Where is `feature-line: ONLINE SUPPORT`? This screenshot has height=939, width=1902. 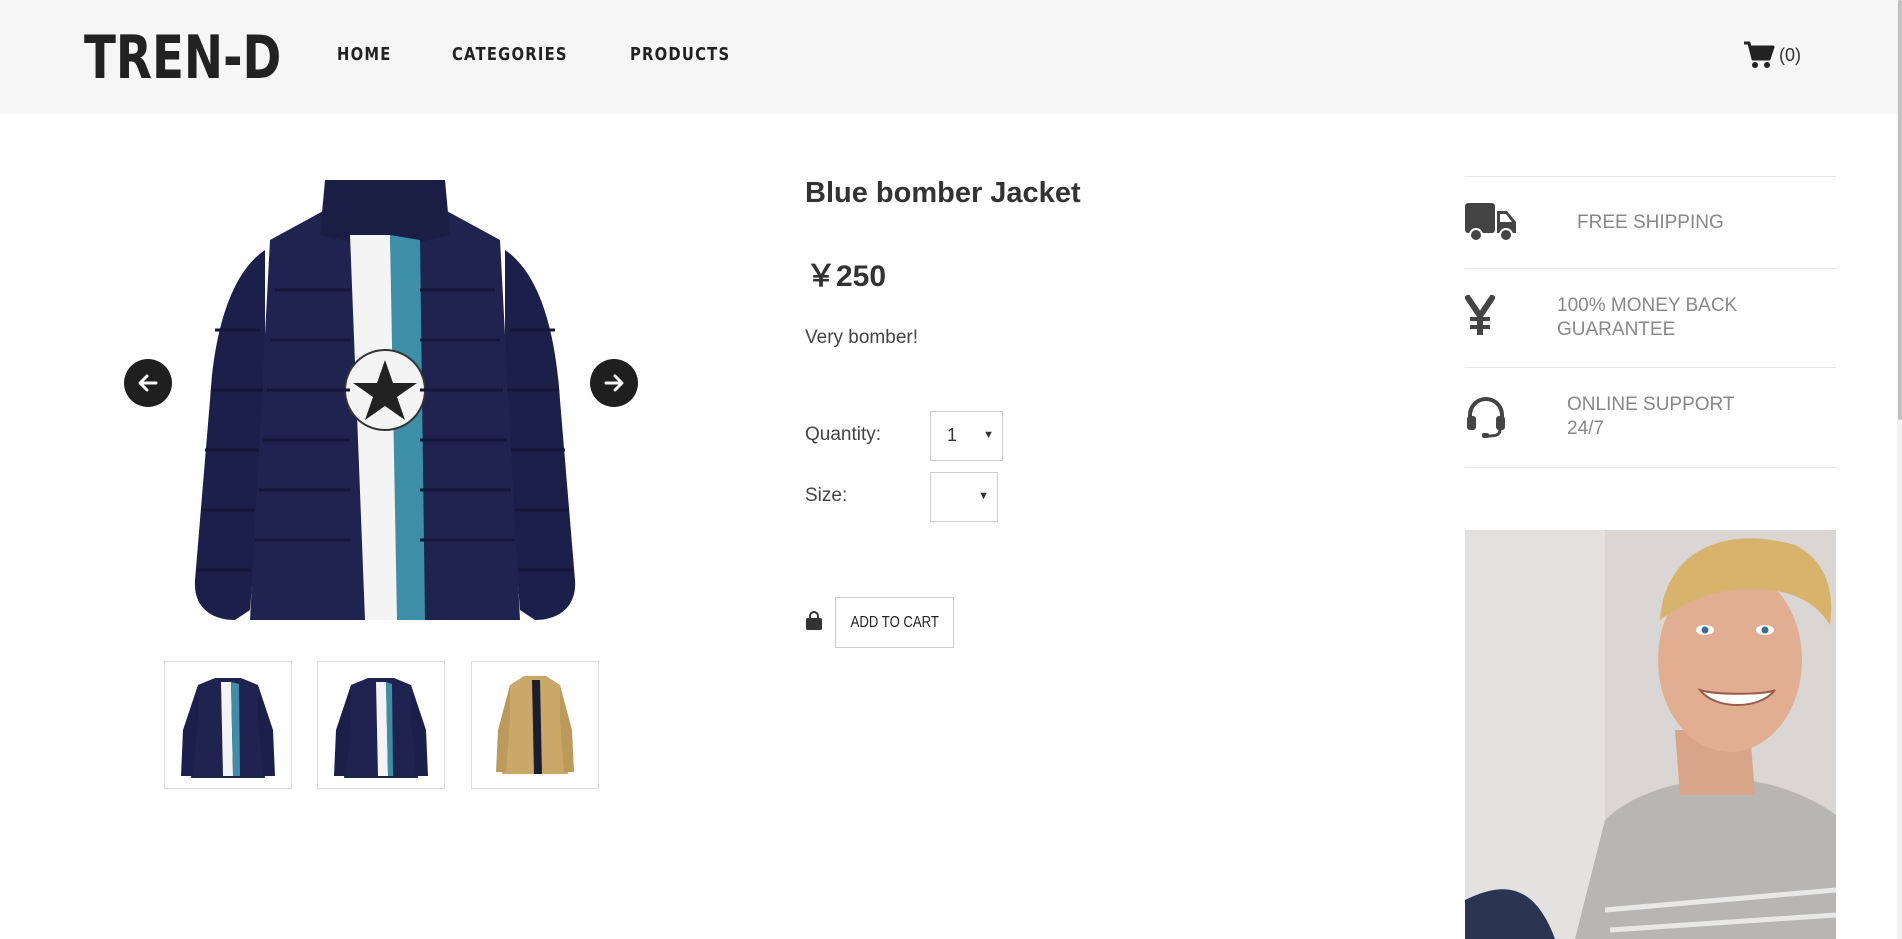 feature-line: ONLINE SUPPORT is located at coordinates (1651, 404).